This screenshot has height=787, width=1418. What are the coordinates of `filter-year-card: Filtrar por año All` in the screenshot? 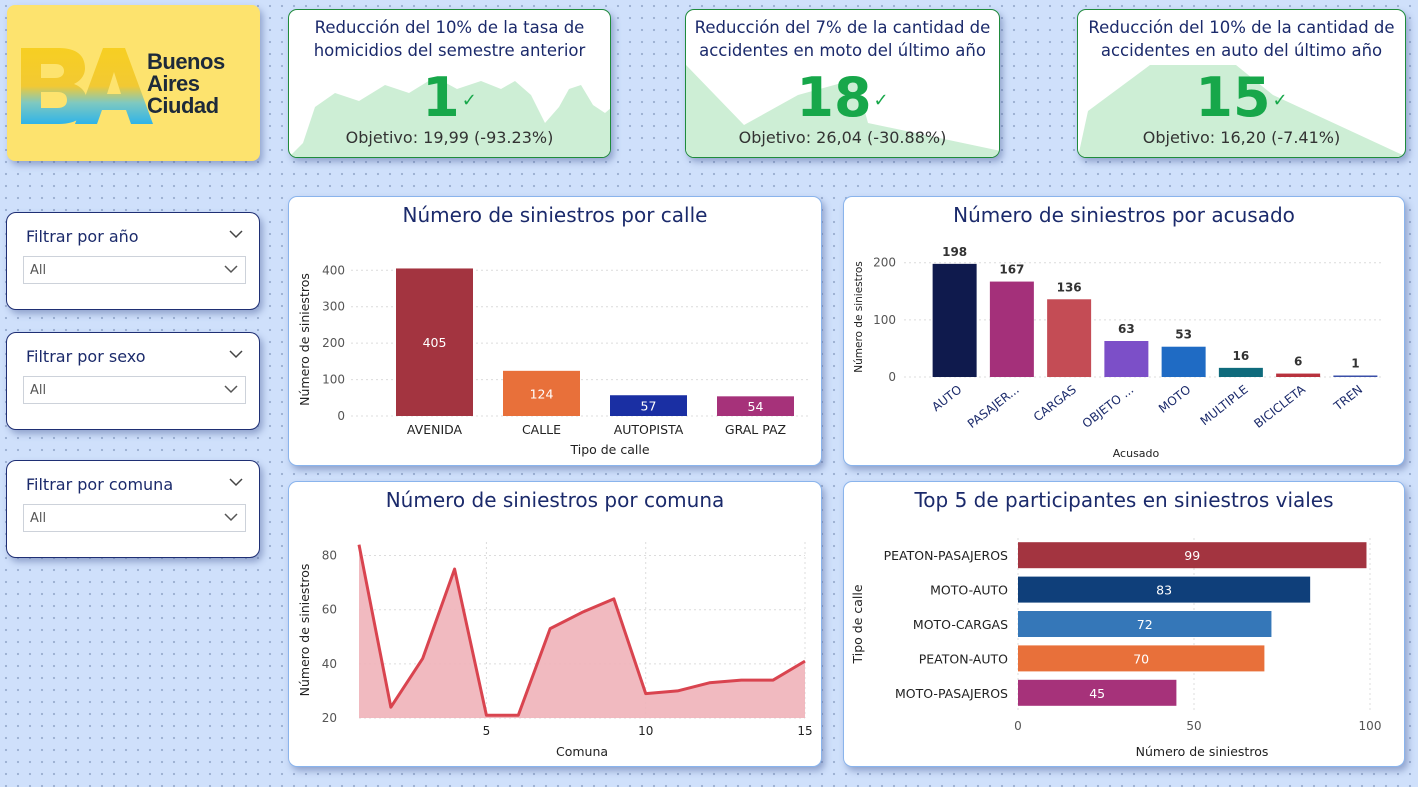 It's located at (133, 261).